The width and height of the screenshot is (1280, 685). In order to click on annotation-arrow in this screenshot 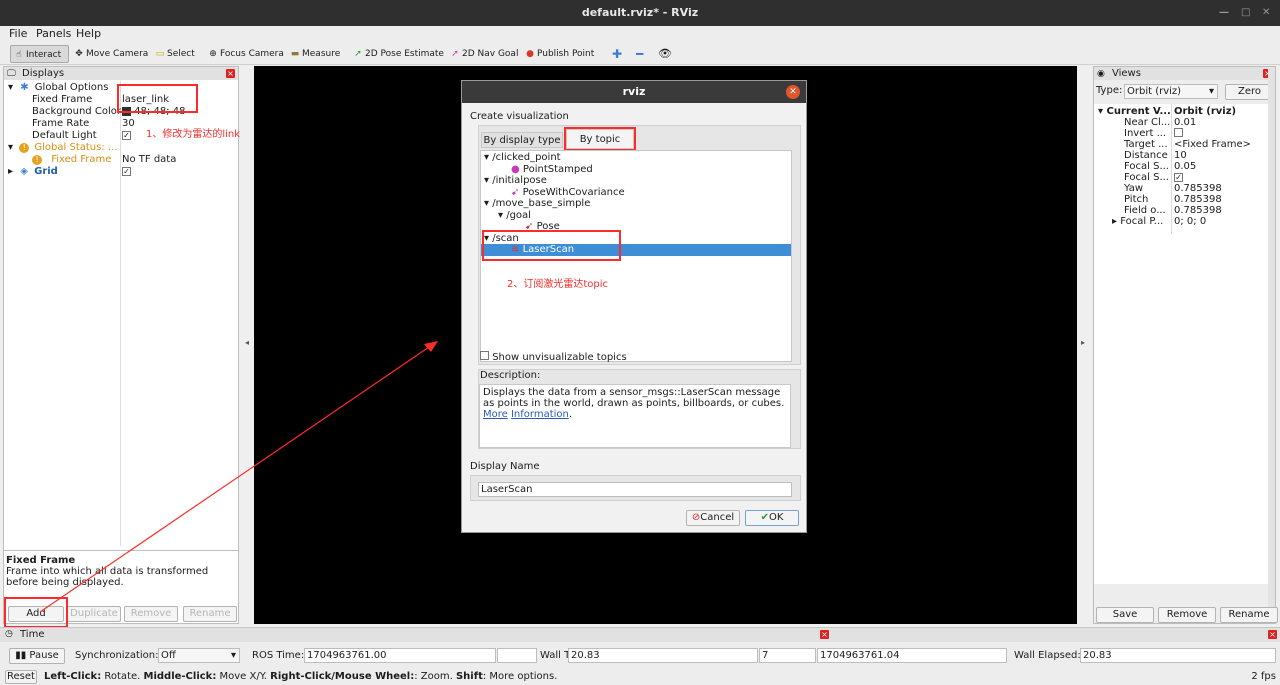, I will do `click(238, 477)`.